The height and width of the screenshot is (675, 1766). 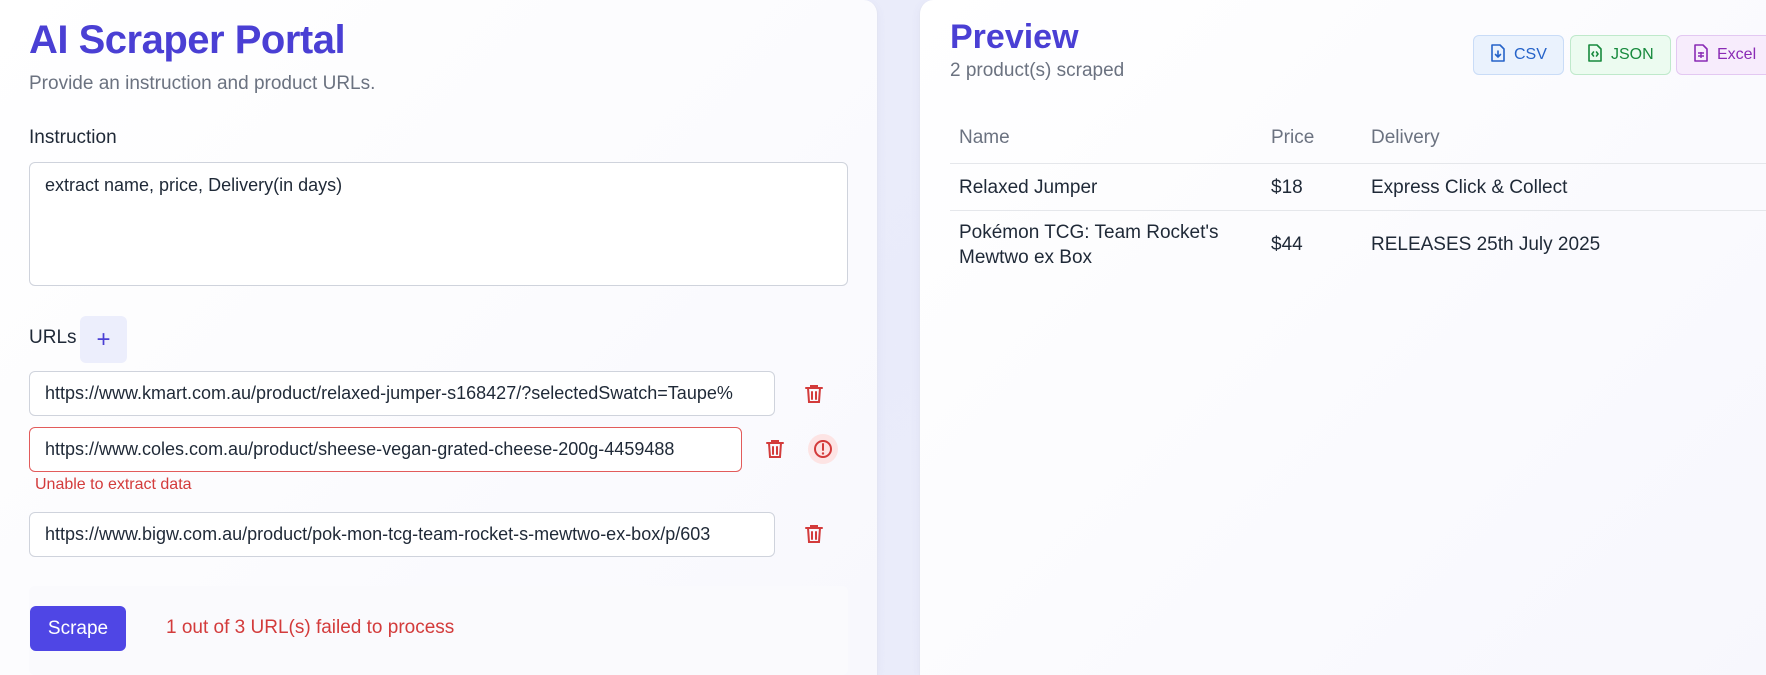 What do you see at coordinates (1701, 55) in the screenshot?
I see `file-spreadsheet-icon` at bounding box center [1701, 55].